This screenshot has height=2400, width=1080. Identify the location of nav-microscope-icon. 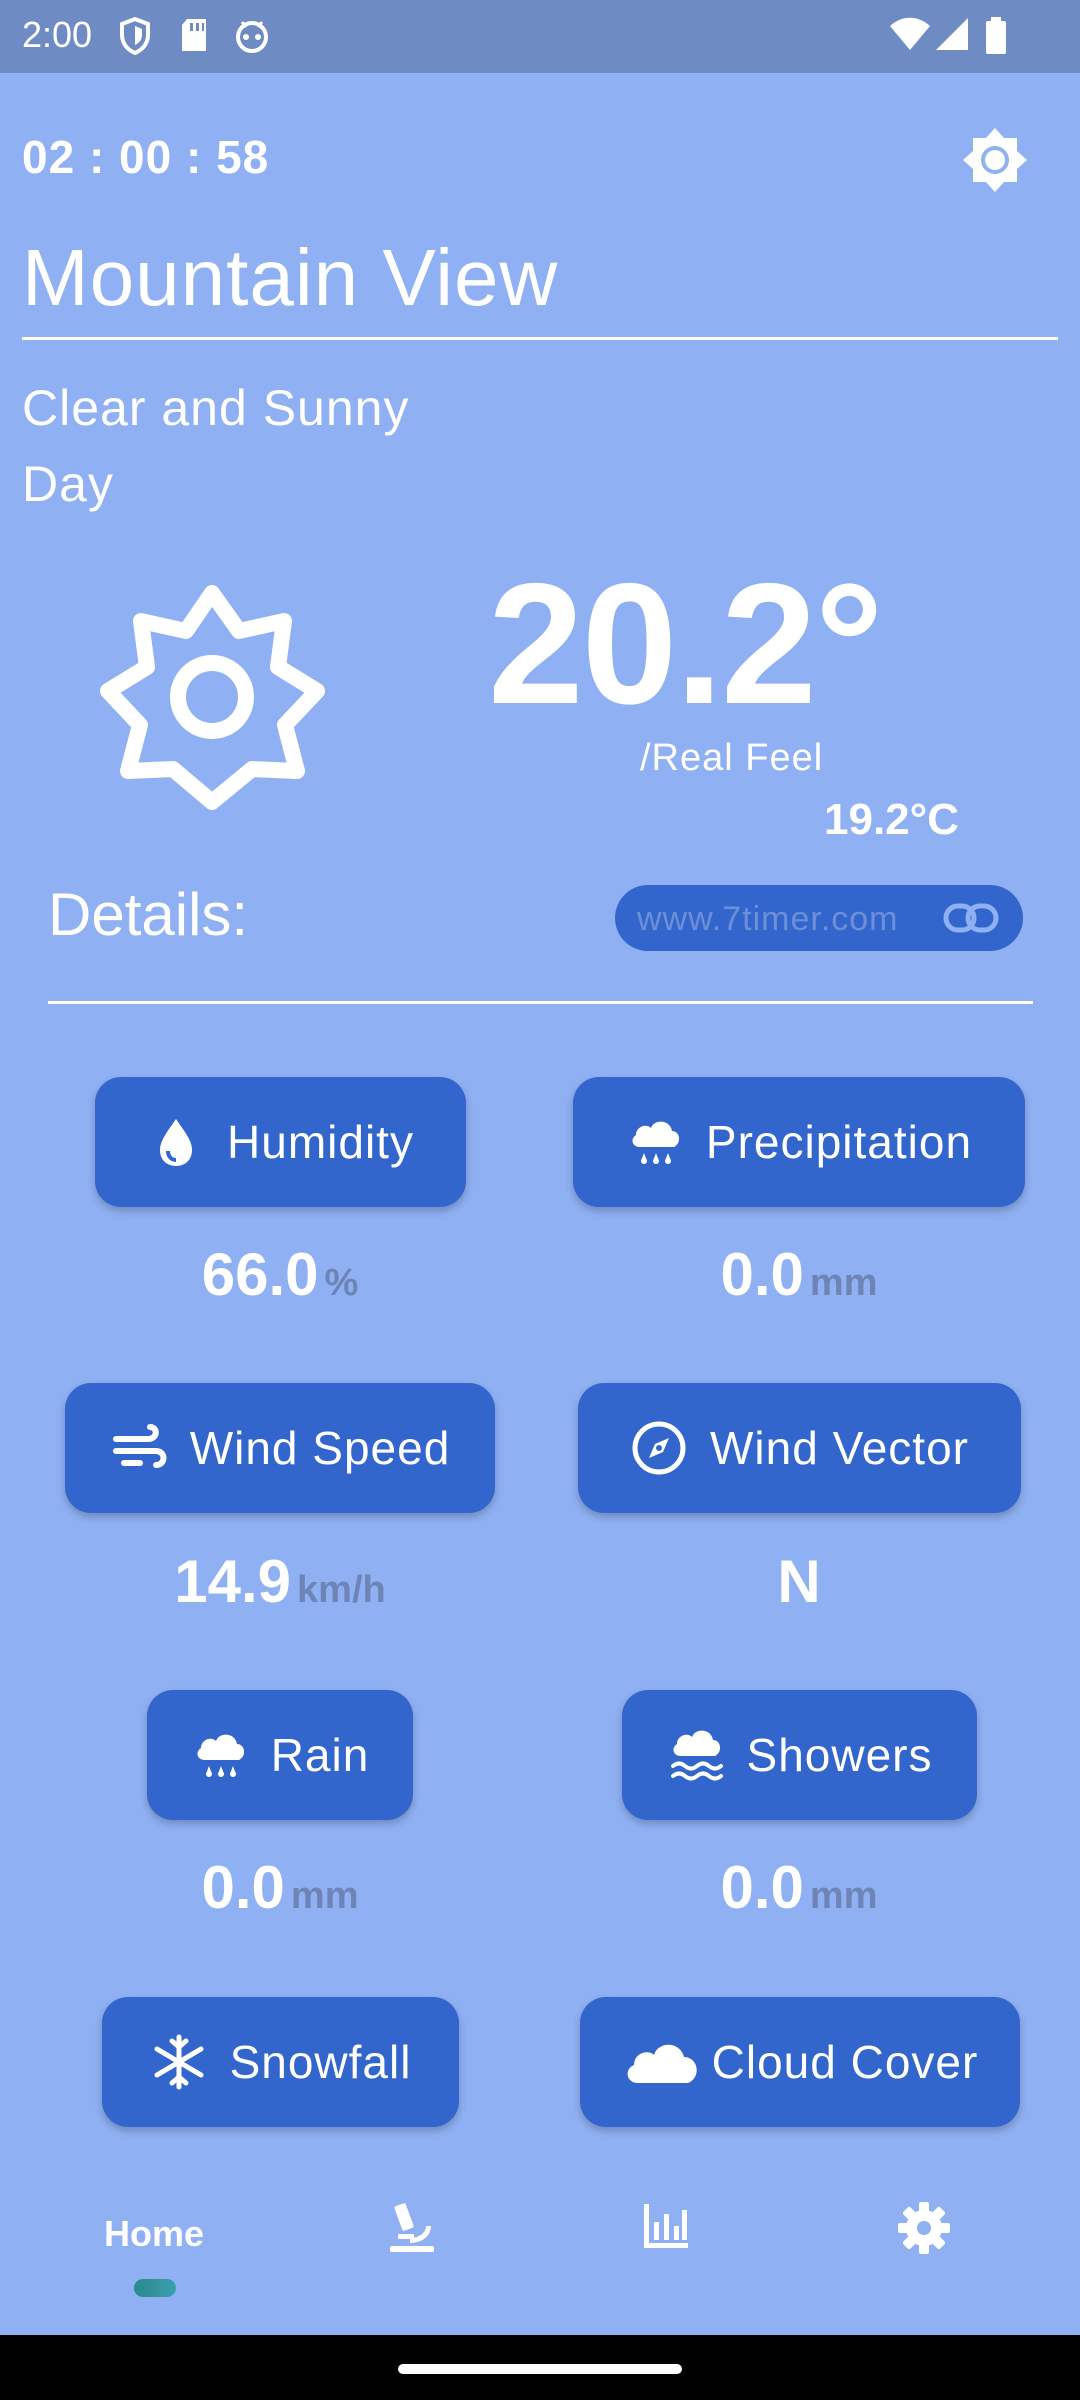
(412, 2228).